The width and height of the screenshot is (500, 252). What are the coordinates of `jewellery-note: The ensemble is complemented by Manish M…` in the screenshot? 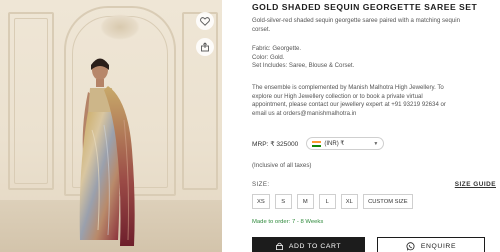 It's located at (374, 101).